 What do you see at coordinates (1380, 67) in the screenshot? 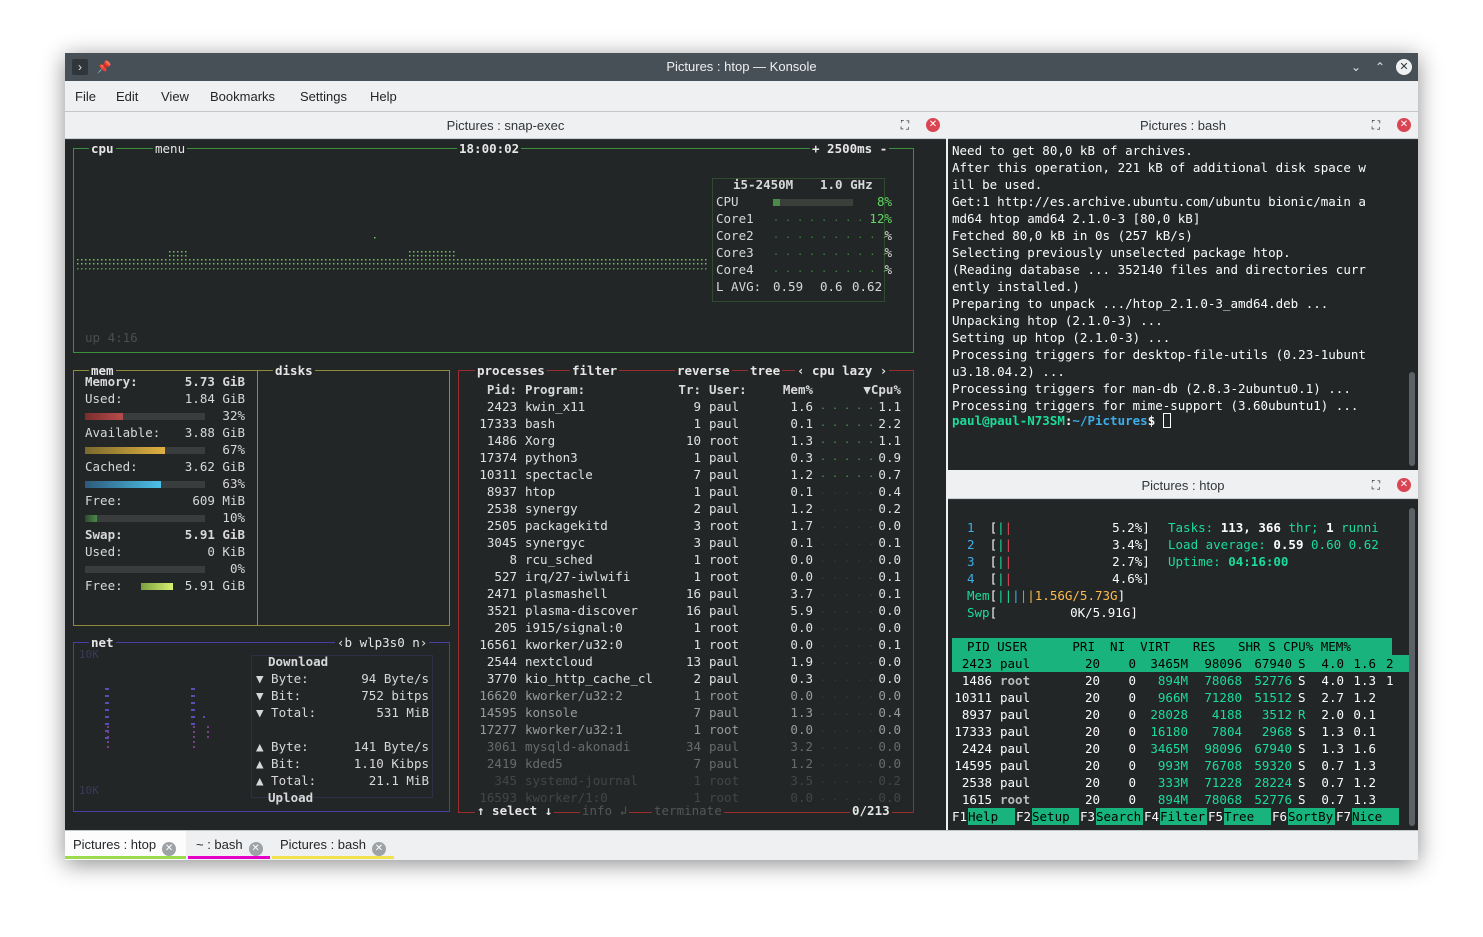
I see `maximize-icon: ⌃` at bounding box center [1380, 67].